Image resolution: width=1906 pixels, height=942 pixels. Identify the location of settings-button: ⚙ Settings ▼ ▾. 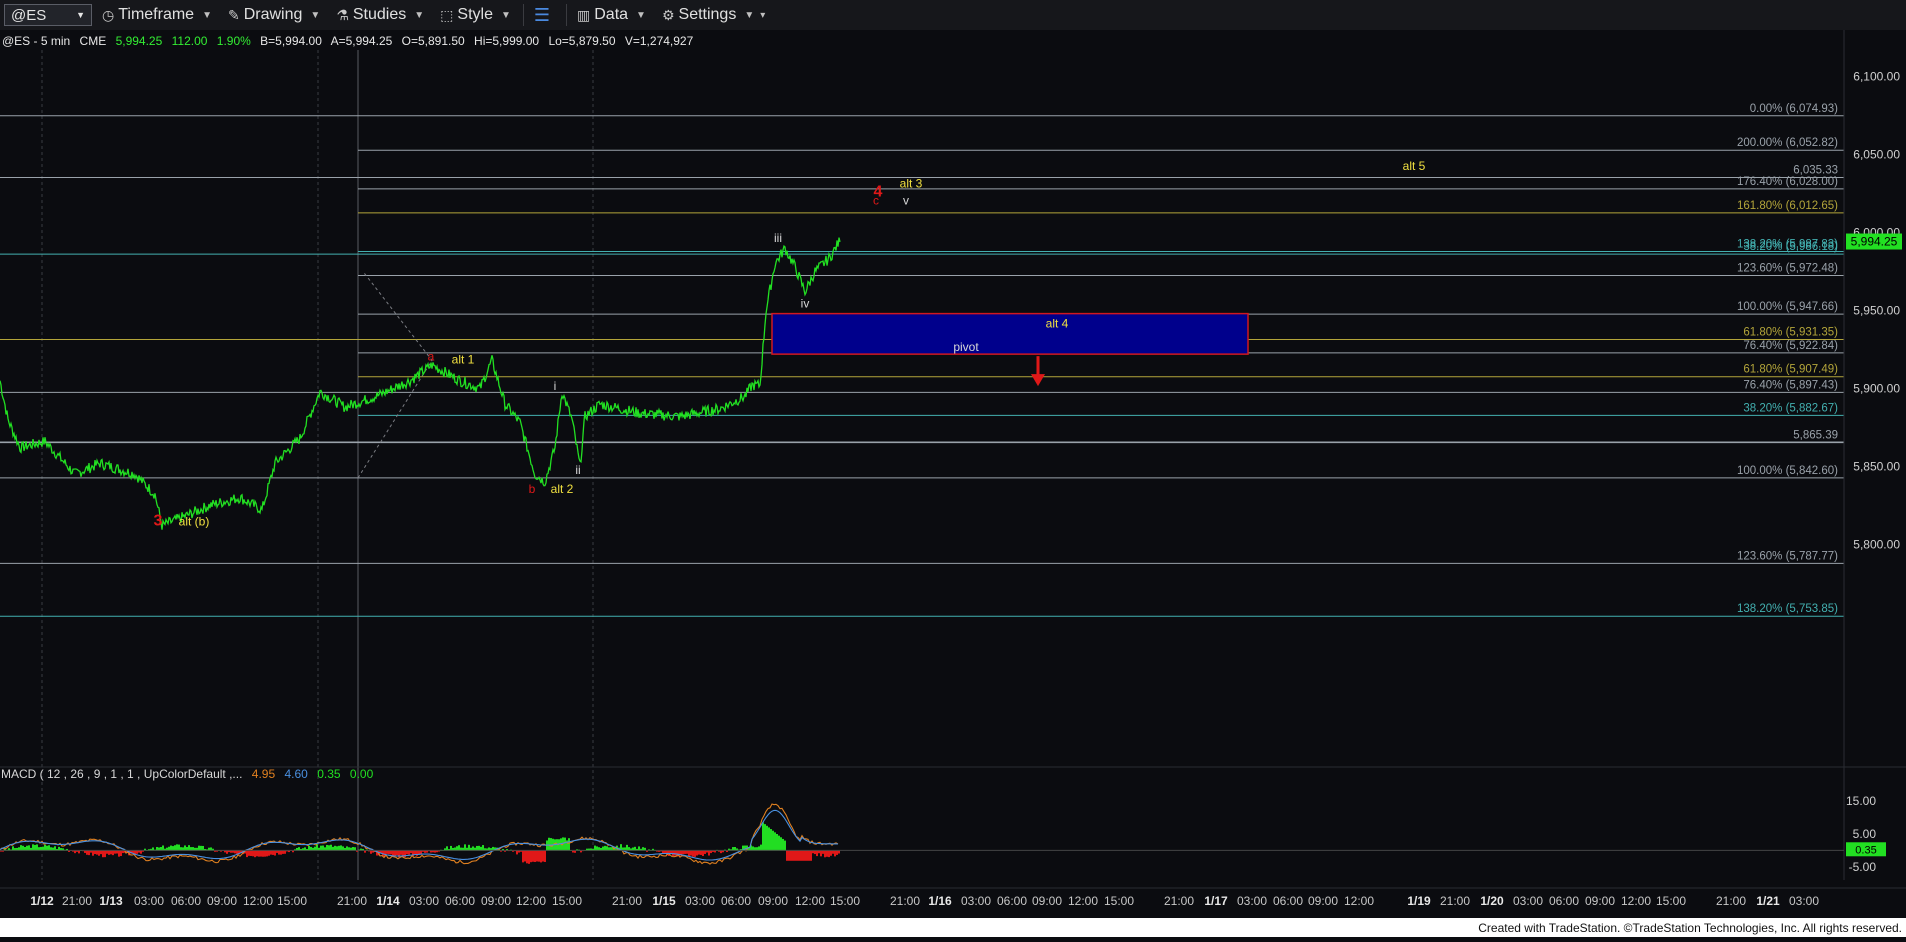
(713, 15).